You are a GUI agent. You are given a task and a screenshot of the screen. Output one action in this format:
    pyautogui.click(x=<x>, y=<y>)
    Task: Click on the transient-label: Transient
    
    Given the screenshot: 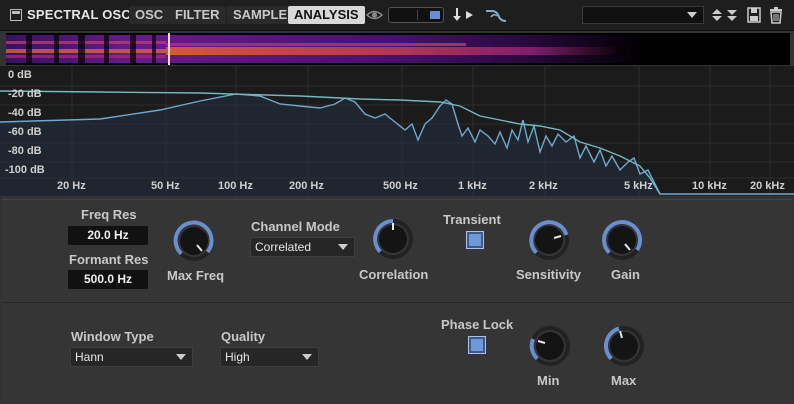 What is the action you would take?
    pyautogui.click(x=472, y=219)
    